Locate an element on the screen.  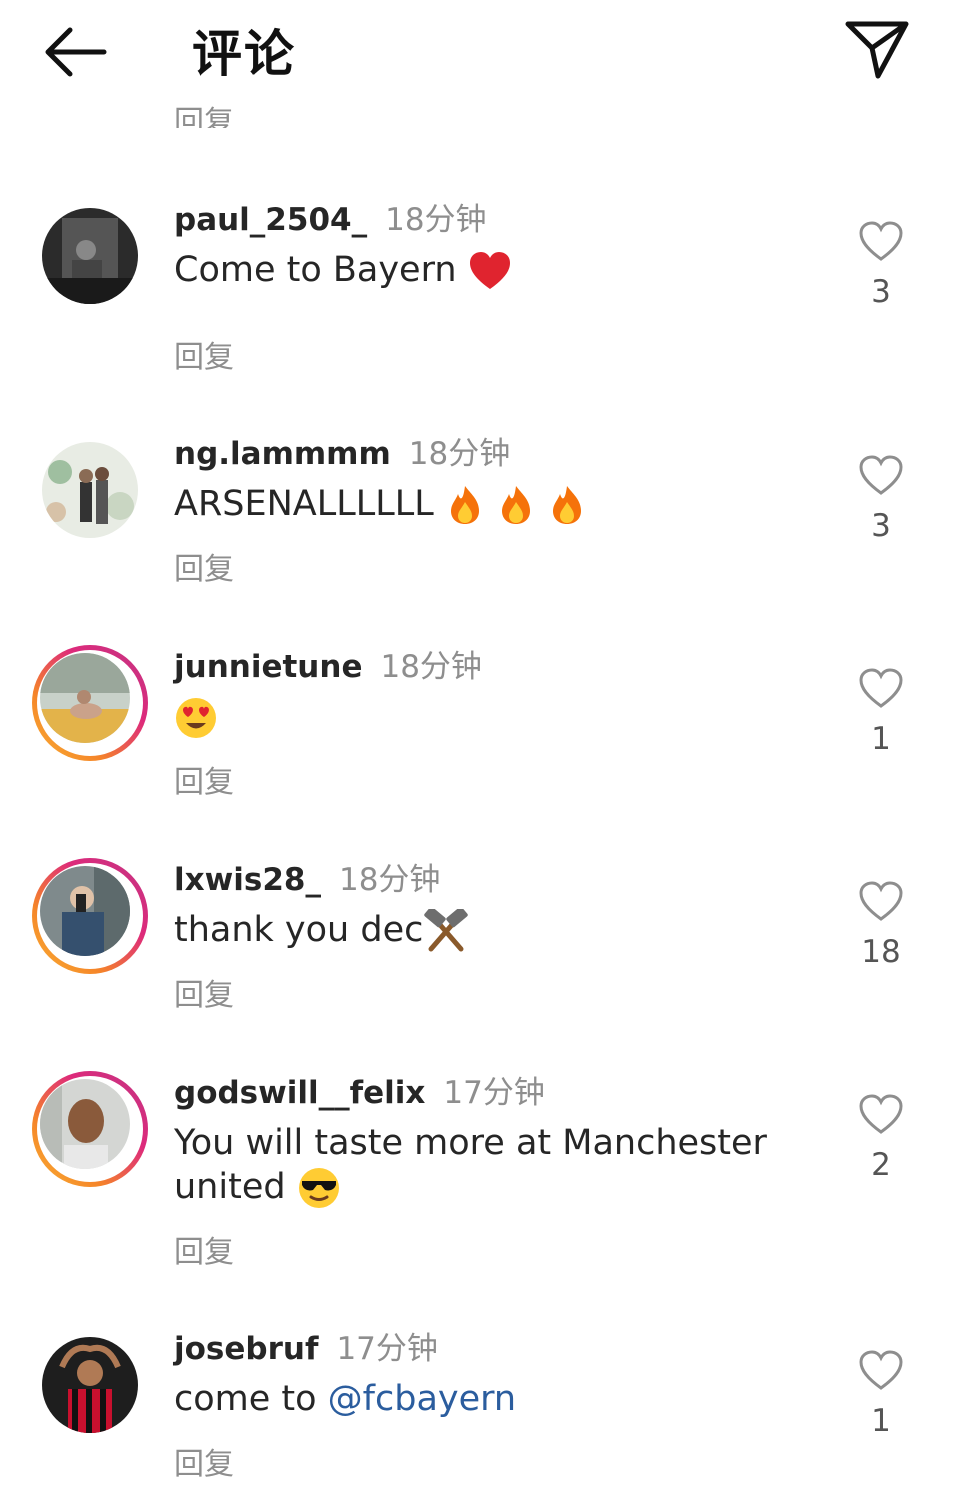
comment-text is located at coordinates (474, 717).